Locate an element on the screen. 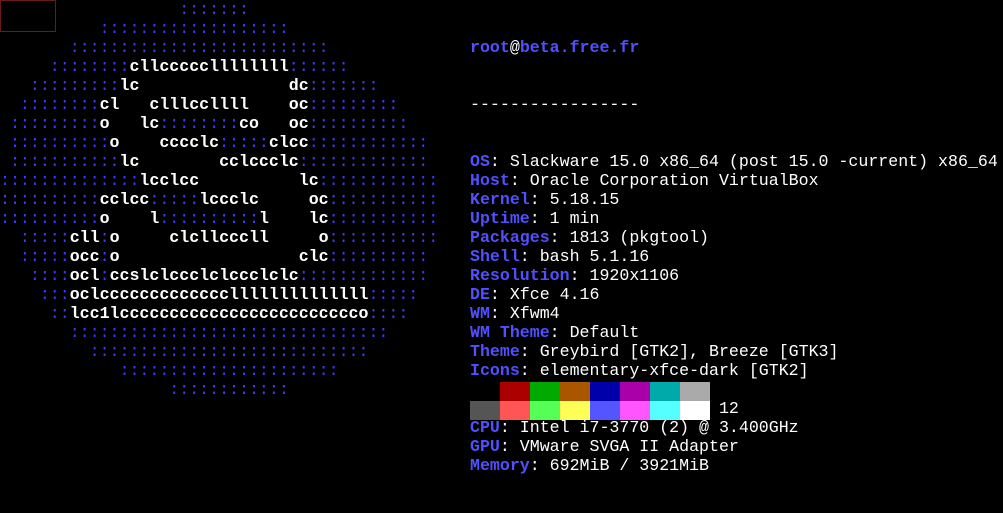 The image size is (1003, 513). info-row-gpu: GPU: VMware SVGA II Adapter is located at coordinates (604, 446).